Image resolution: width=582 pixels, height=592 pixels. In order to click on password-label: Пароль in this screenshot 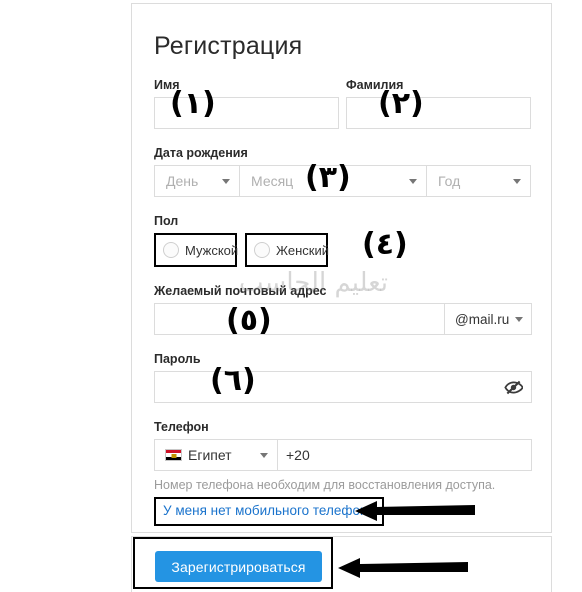, I will do `click(177, 359)`.